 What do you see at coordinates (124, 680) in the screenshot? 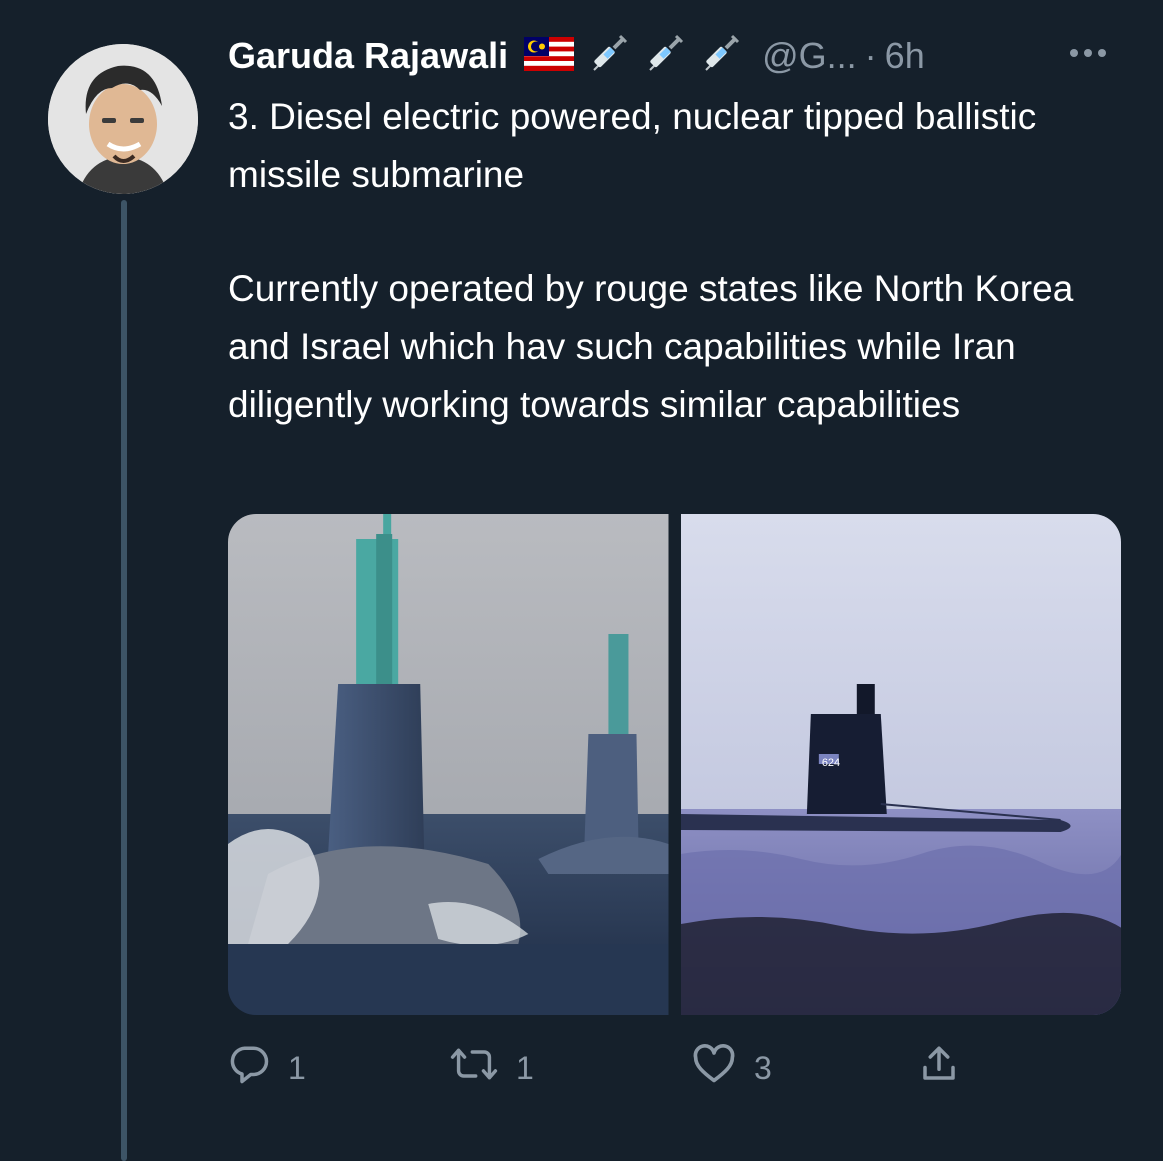
I see `thread-line` at bounding box center [124, 680].